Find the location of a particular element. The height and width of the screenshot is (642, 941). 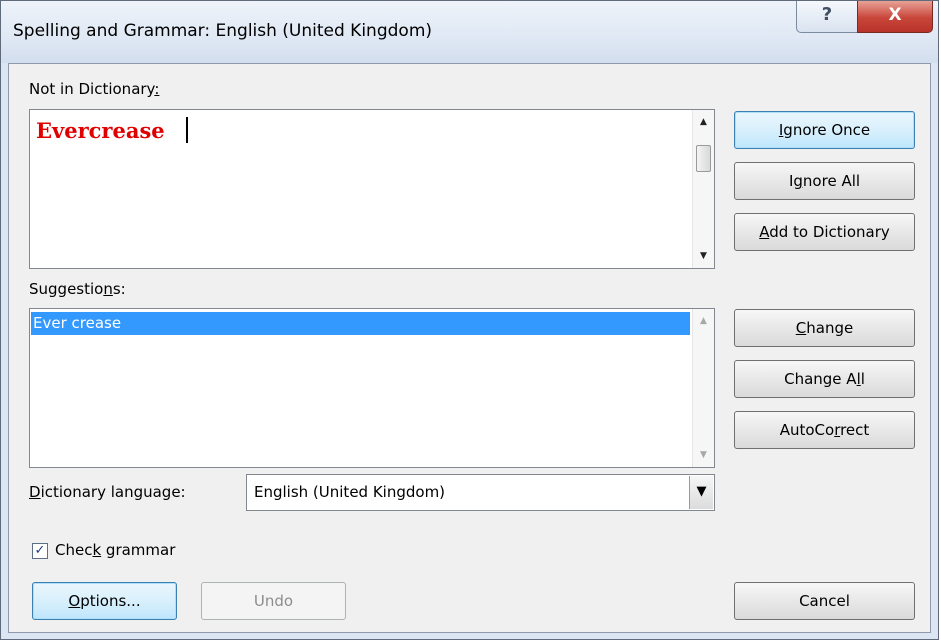

change-all-button: Change All is located at coordinates (824, 379).